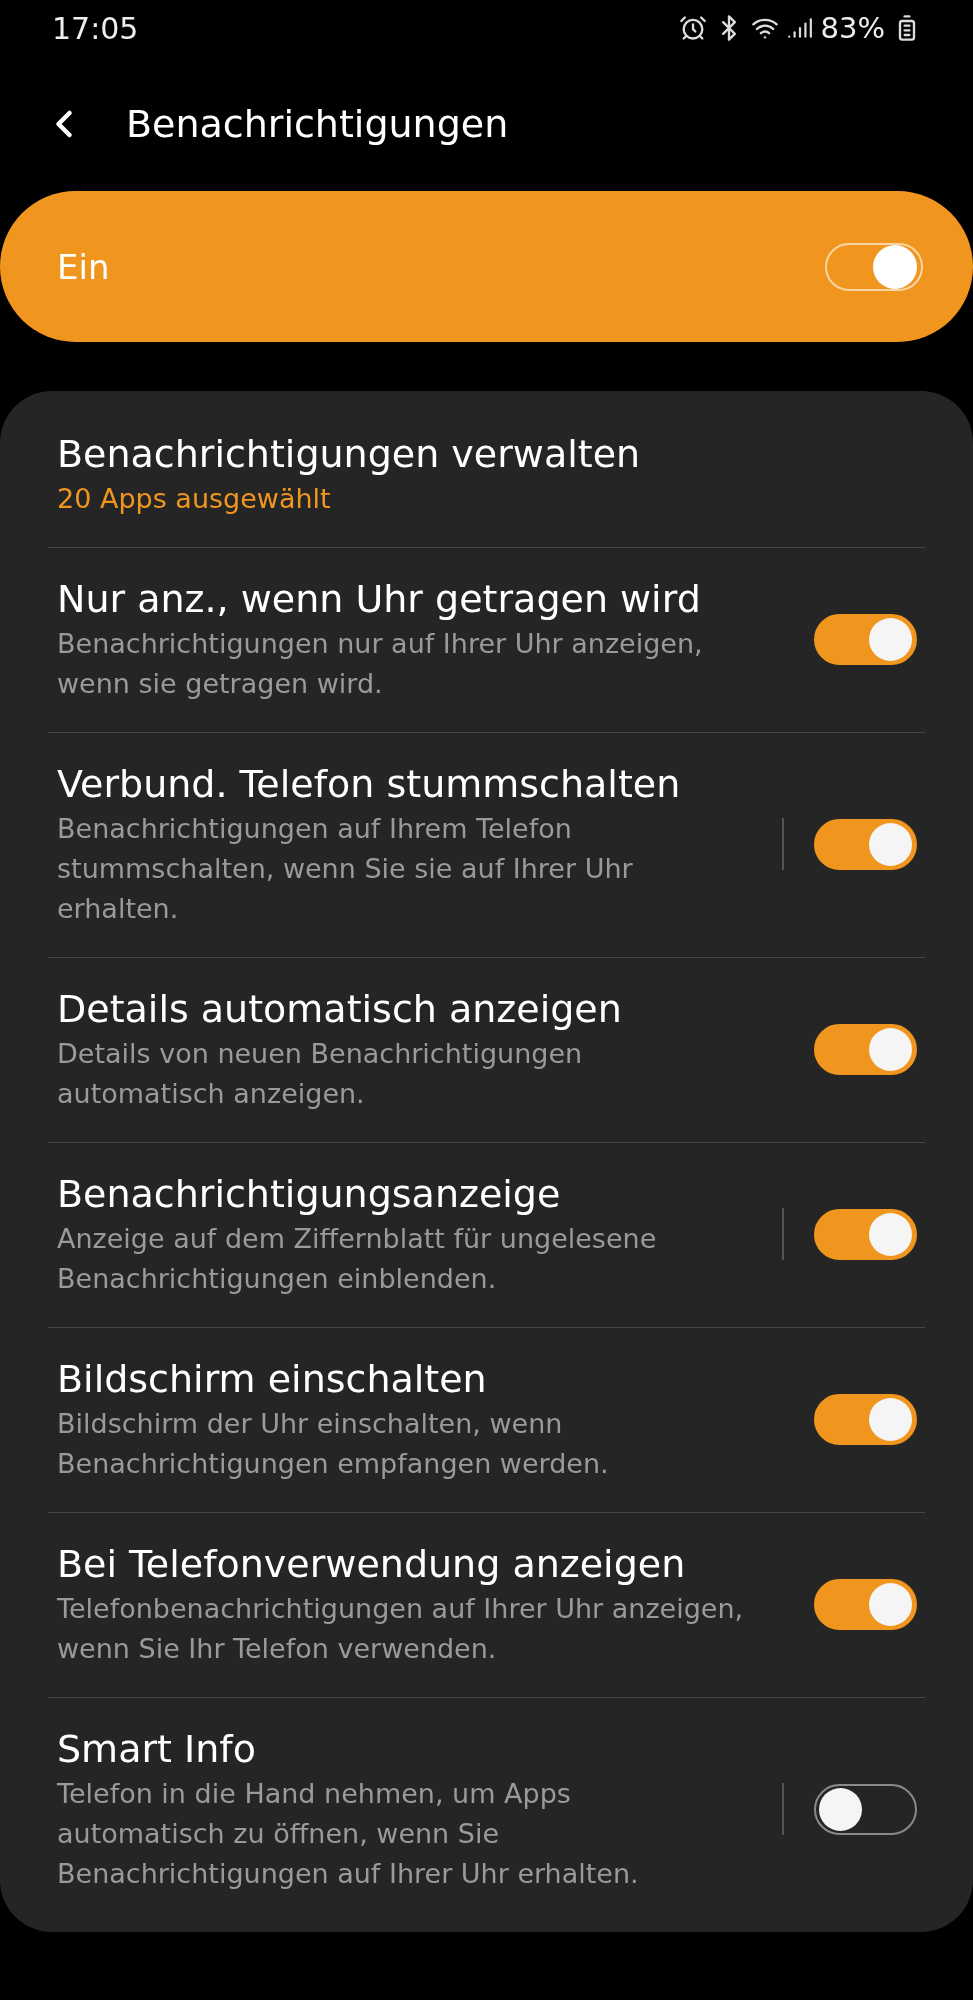 Image resolution: width=973 pixels, height=2000 pixels. What do you see at coordinates (874, 266) in the screenshot?
I see `master-toggle` at bounding box center [874, 266].